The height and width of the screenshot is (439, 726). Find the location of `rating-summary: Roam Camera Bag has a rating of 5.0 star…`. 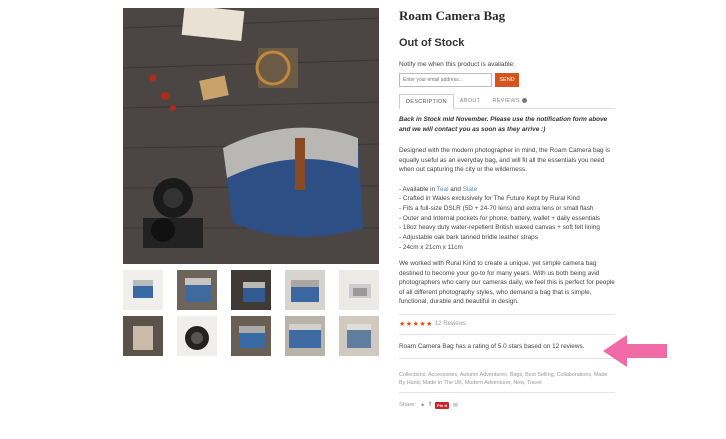

rating-summary: Roam Camera Bag has a rating of 5.0 star… is located at coordinates (492, 346).